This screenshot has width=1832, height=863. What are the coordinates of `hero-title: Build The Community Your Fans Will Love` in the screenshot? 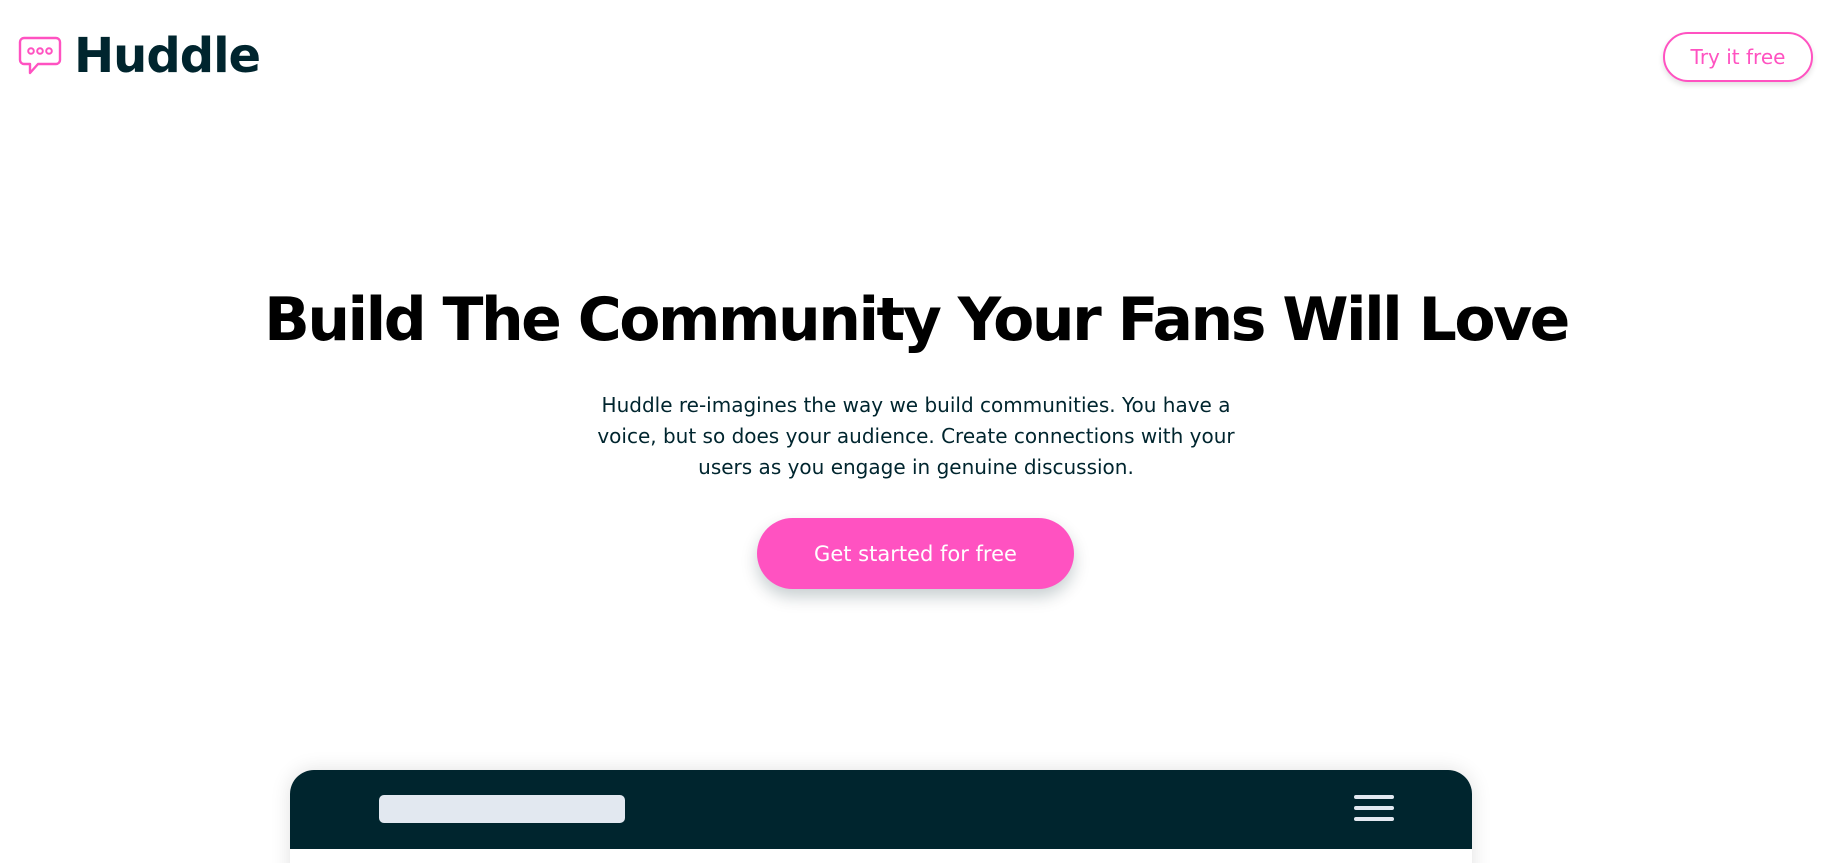 It's located at (917, 320).